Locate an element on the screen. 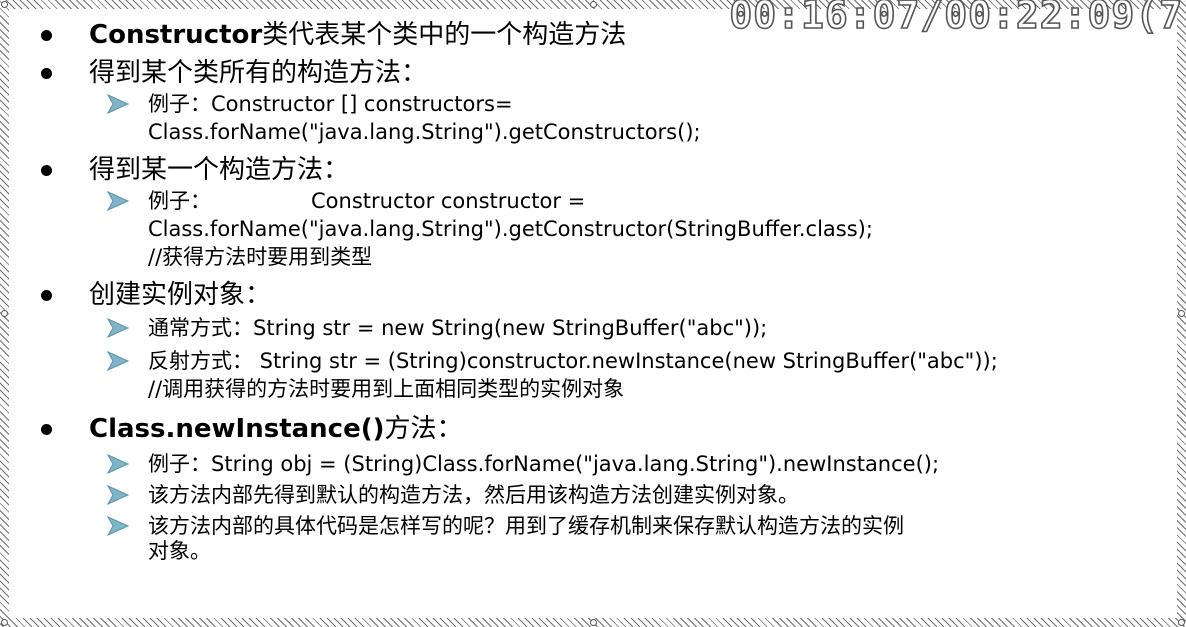  code-comment: //获得方法时要用到类型 is located at coordinates (260, 257).